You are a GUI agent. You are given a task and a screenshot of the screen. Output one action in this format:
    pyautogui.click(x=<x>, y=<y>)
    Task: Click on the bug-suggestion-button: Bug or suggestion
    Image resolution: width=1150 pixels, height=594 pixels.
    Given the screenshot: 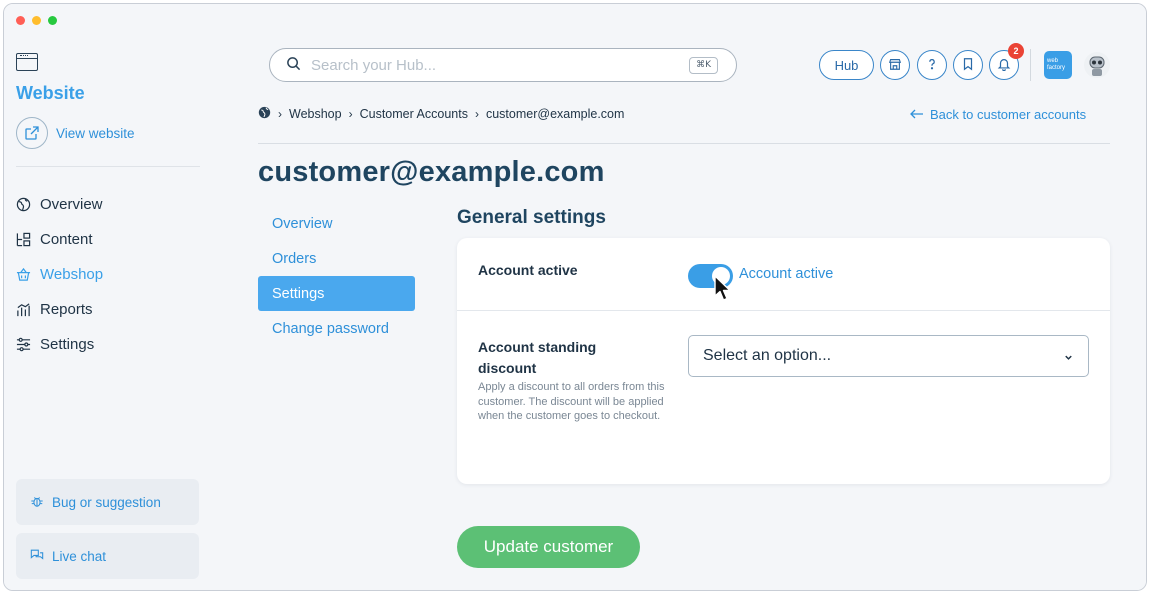 What is the action you would take?
    pyautogui.click(x=107, y=502)
    